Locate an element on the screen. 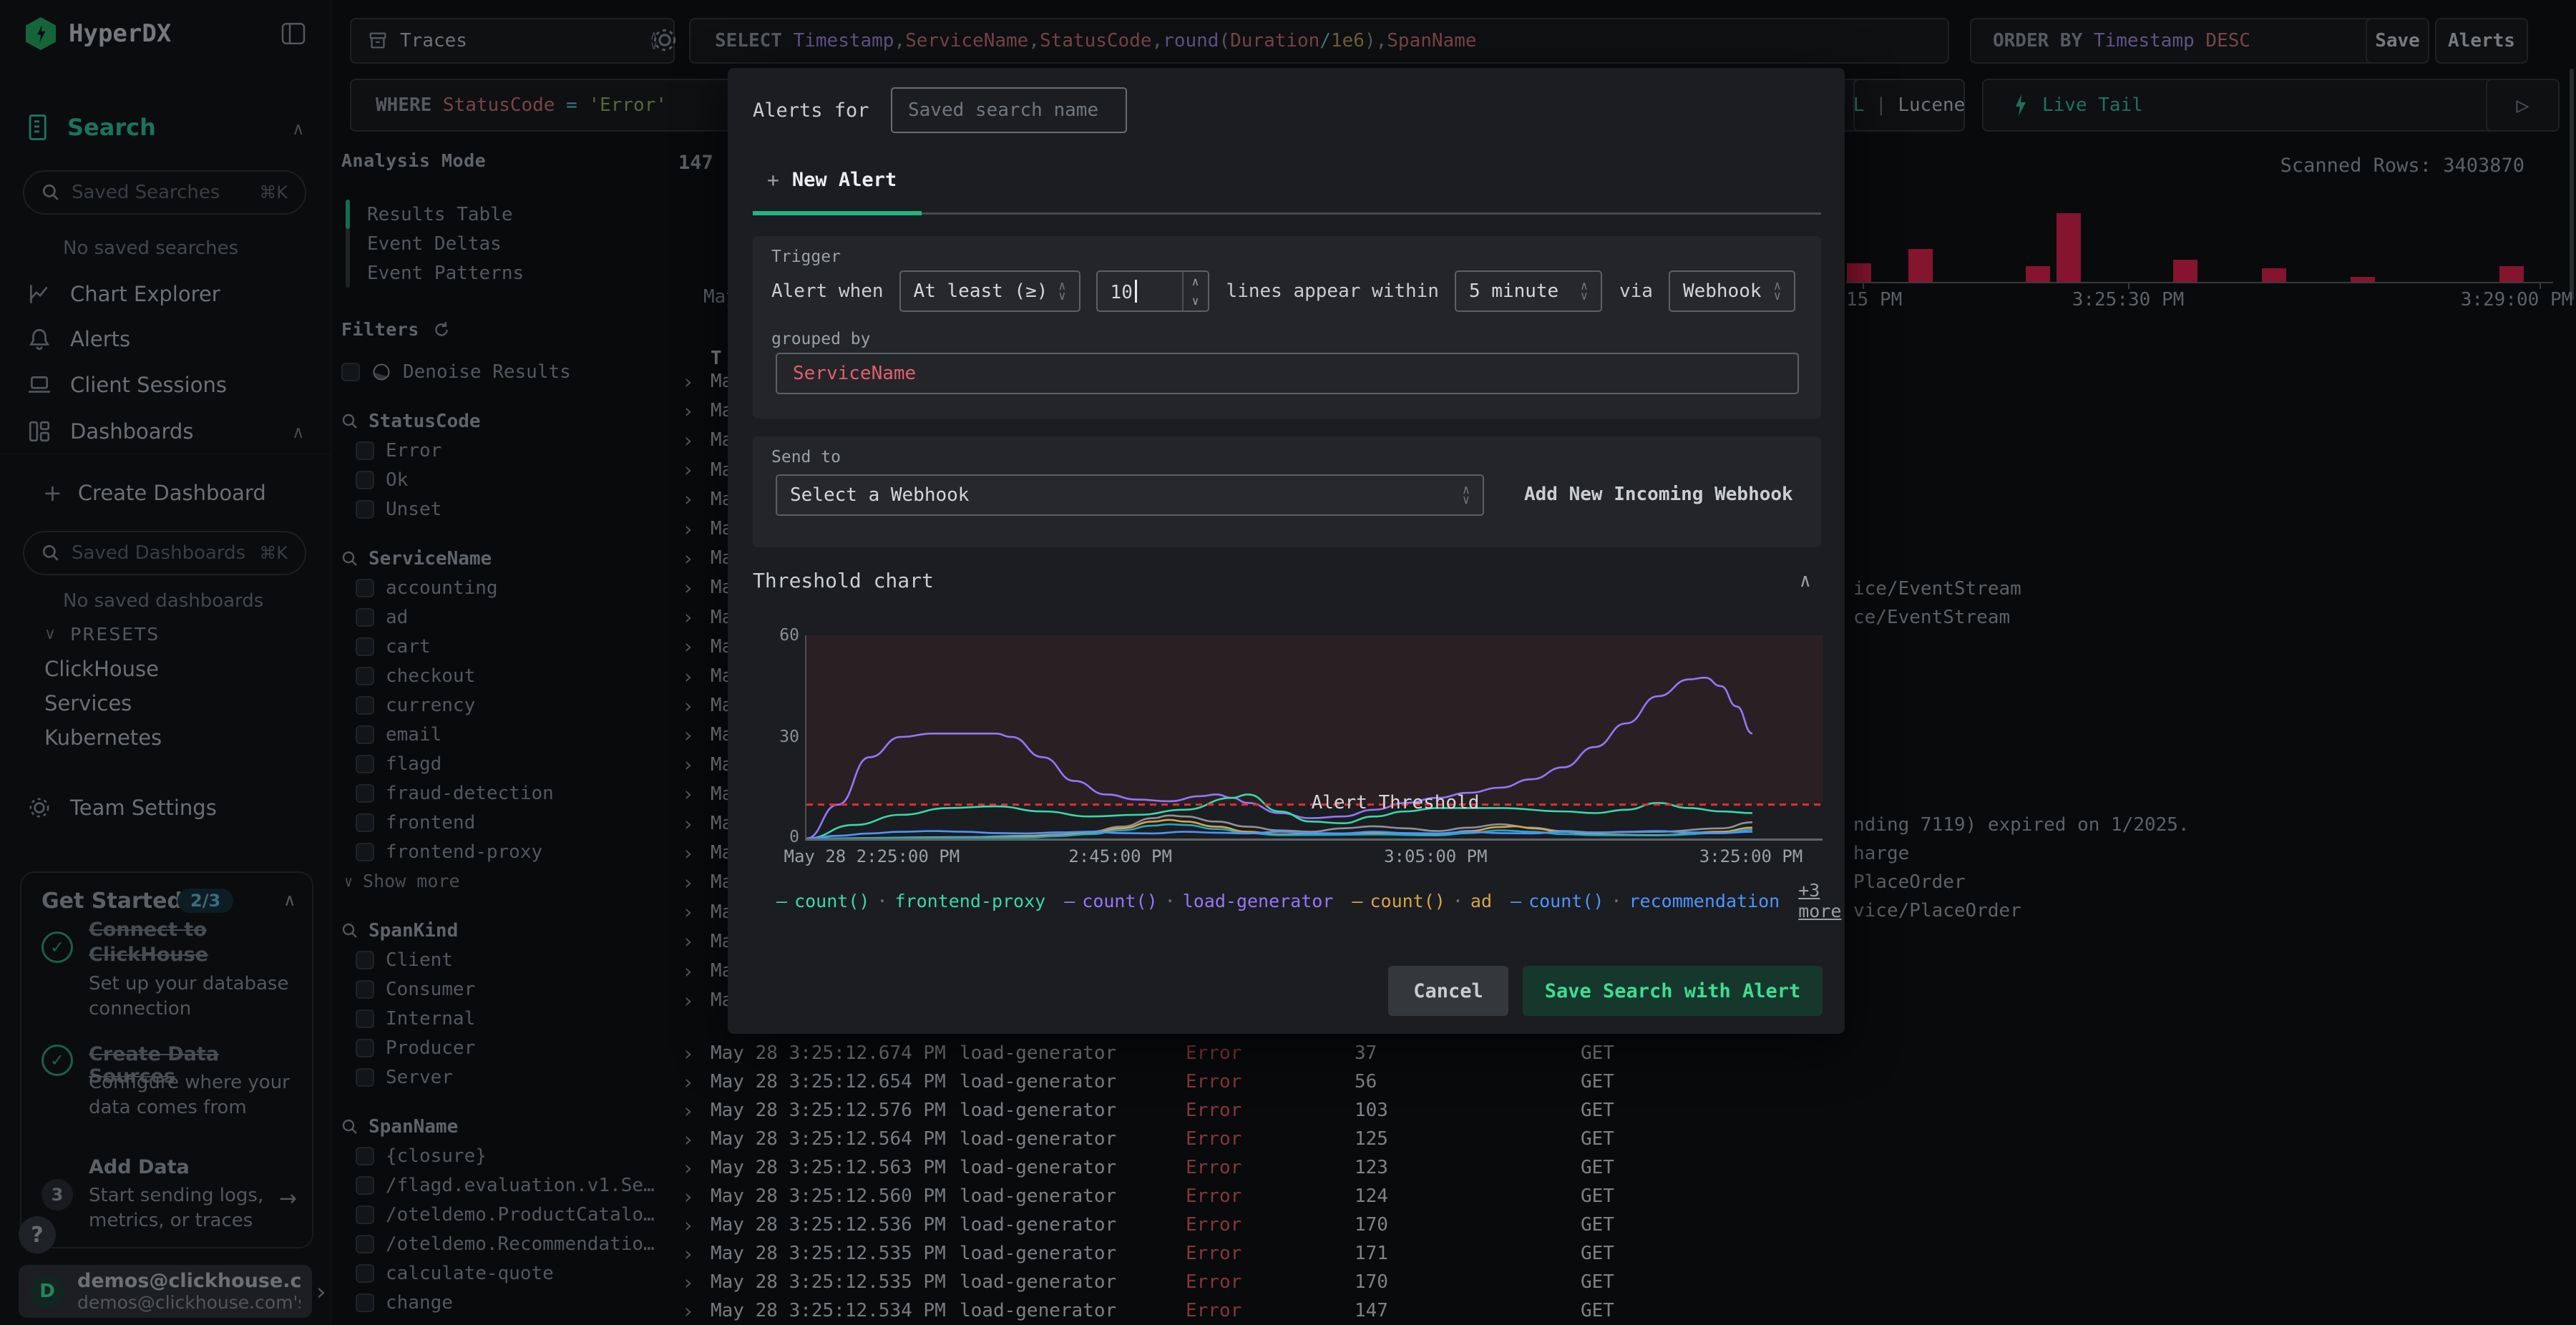 Image resolution: width=2576 pixels, height=1325 pixels. cancel-button: Cancel is located at coordinates (1448, 991).